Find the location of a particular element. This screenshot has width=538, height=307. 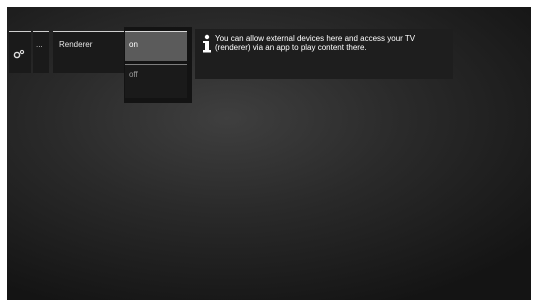

option-off: off is located at coordinates (156, 81).